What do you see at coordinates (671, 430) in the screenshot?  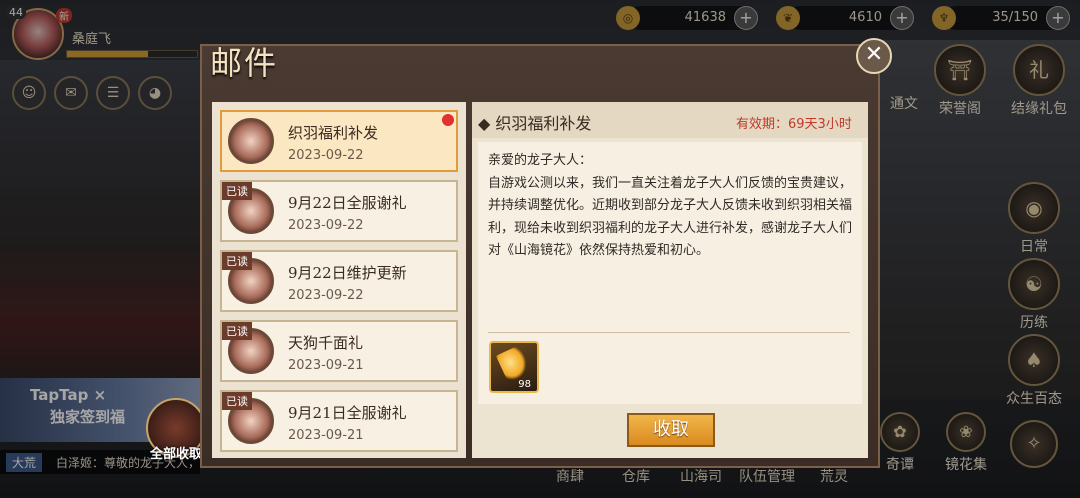 I see `claim-button: 收取` at bounding box center [671, 430].